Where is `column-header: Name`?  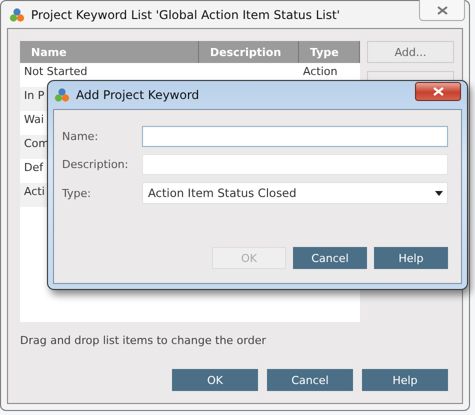 column-header: Name is located at coordinates (109, 52).